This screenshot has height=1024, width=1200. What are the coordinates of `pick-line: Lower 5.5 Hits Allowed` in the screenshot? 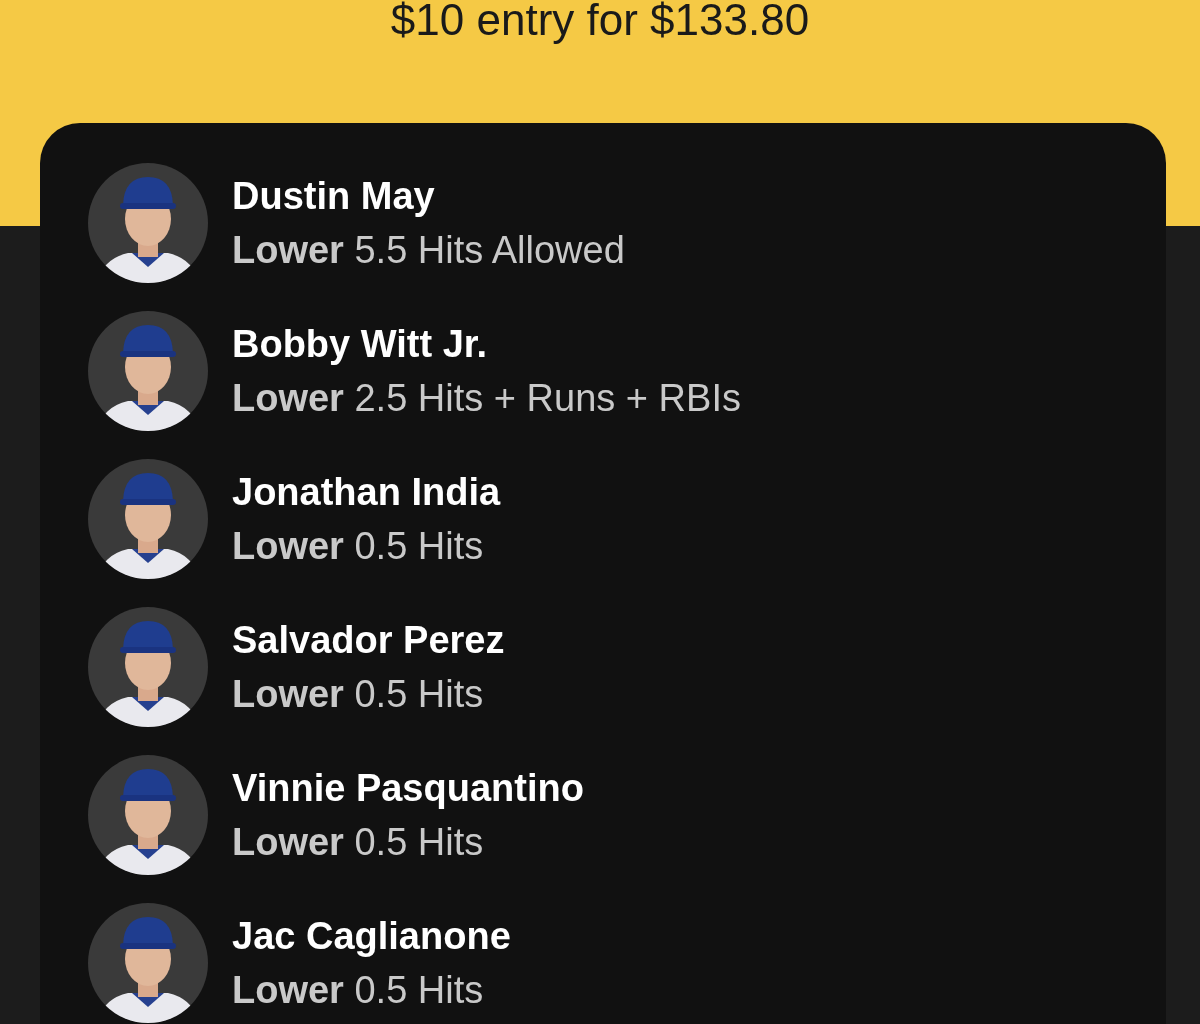 It's located at (428, 250).